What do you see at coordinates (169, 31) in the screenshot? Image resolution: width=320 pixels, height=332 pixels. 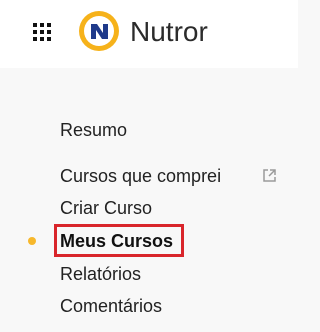 I see `brand-name: Nutror` at bounding box center [169, 31].